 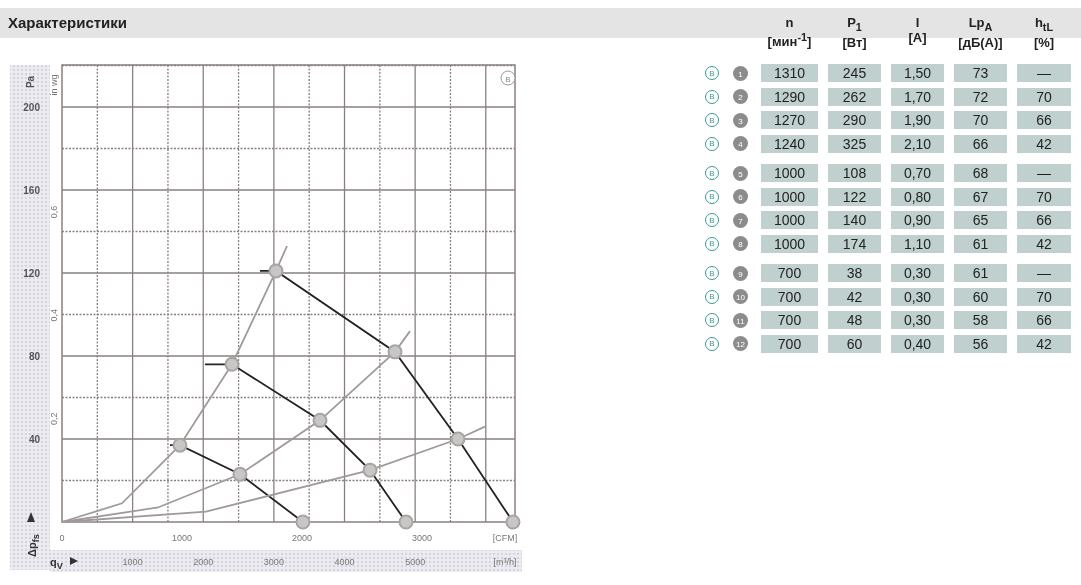 I want to click on x-axis-unit: [CFM], so click(x=505, y=538).